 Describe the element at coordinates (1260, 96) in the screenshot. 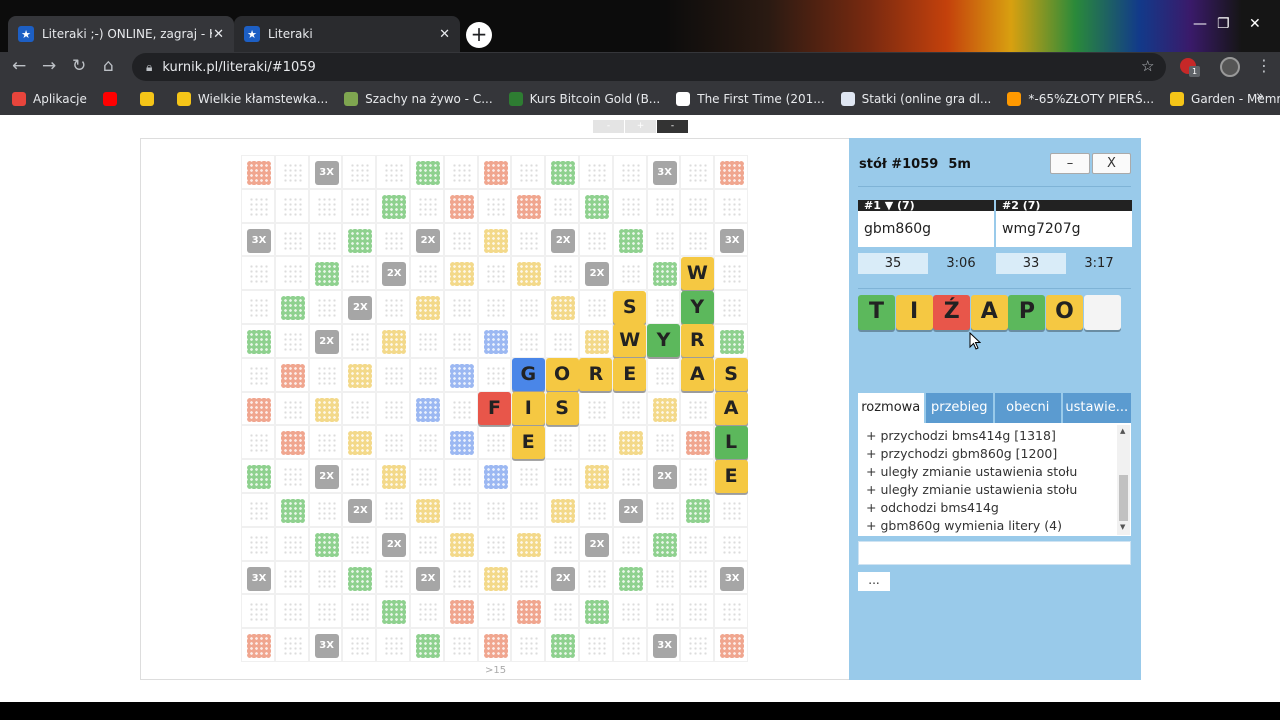

I see `bookmarks-overflow-icon: »` at that location.